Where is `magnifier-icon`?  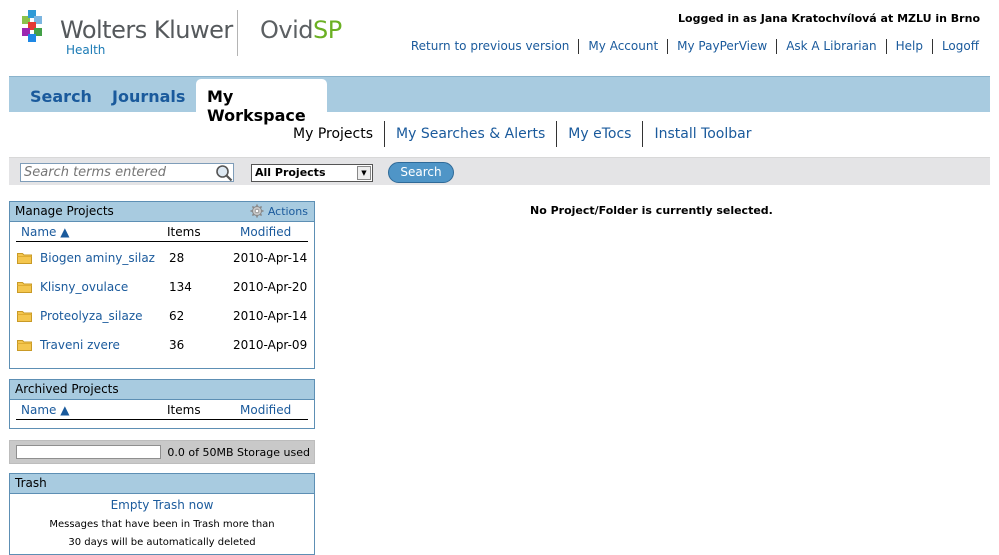 magnifier-icon is located at coordinates (224, 173).